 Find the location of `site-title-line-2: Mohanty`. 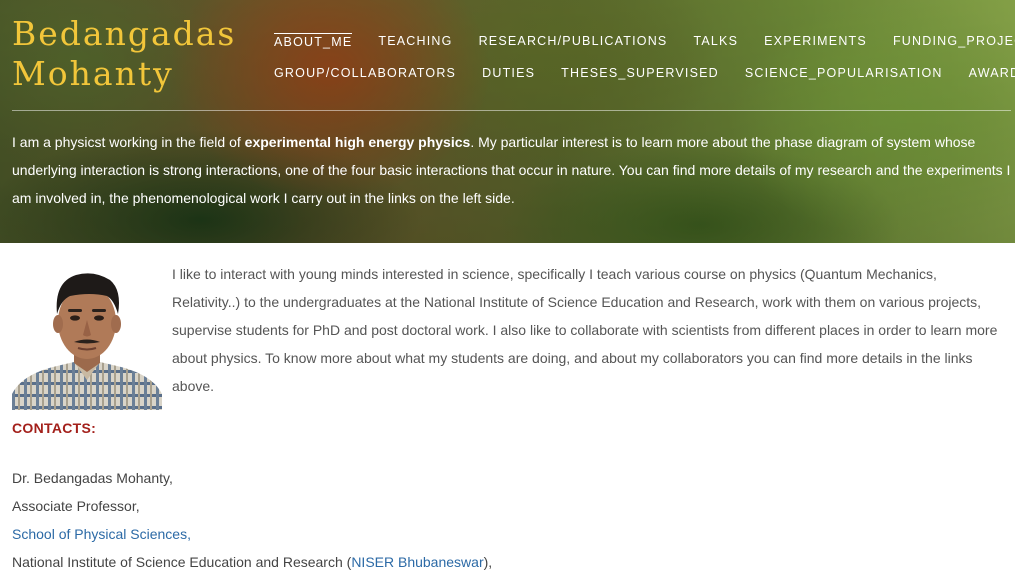

site-title-line-2: Mohanty is located at coordinates (93, 73).